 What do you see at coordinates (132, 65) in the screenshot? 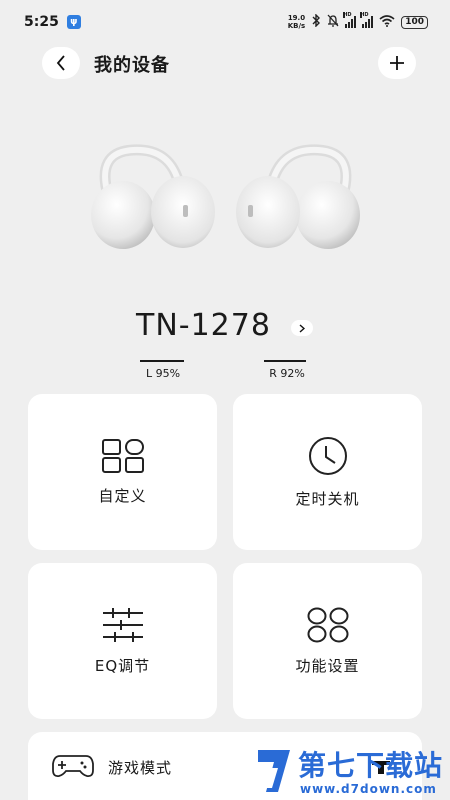
I see `page-title: 我的设备` at bounding box center [132, 65].